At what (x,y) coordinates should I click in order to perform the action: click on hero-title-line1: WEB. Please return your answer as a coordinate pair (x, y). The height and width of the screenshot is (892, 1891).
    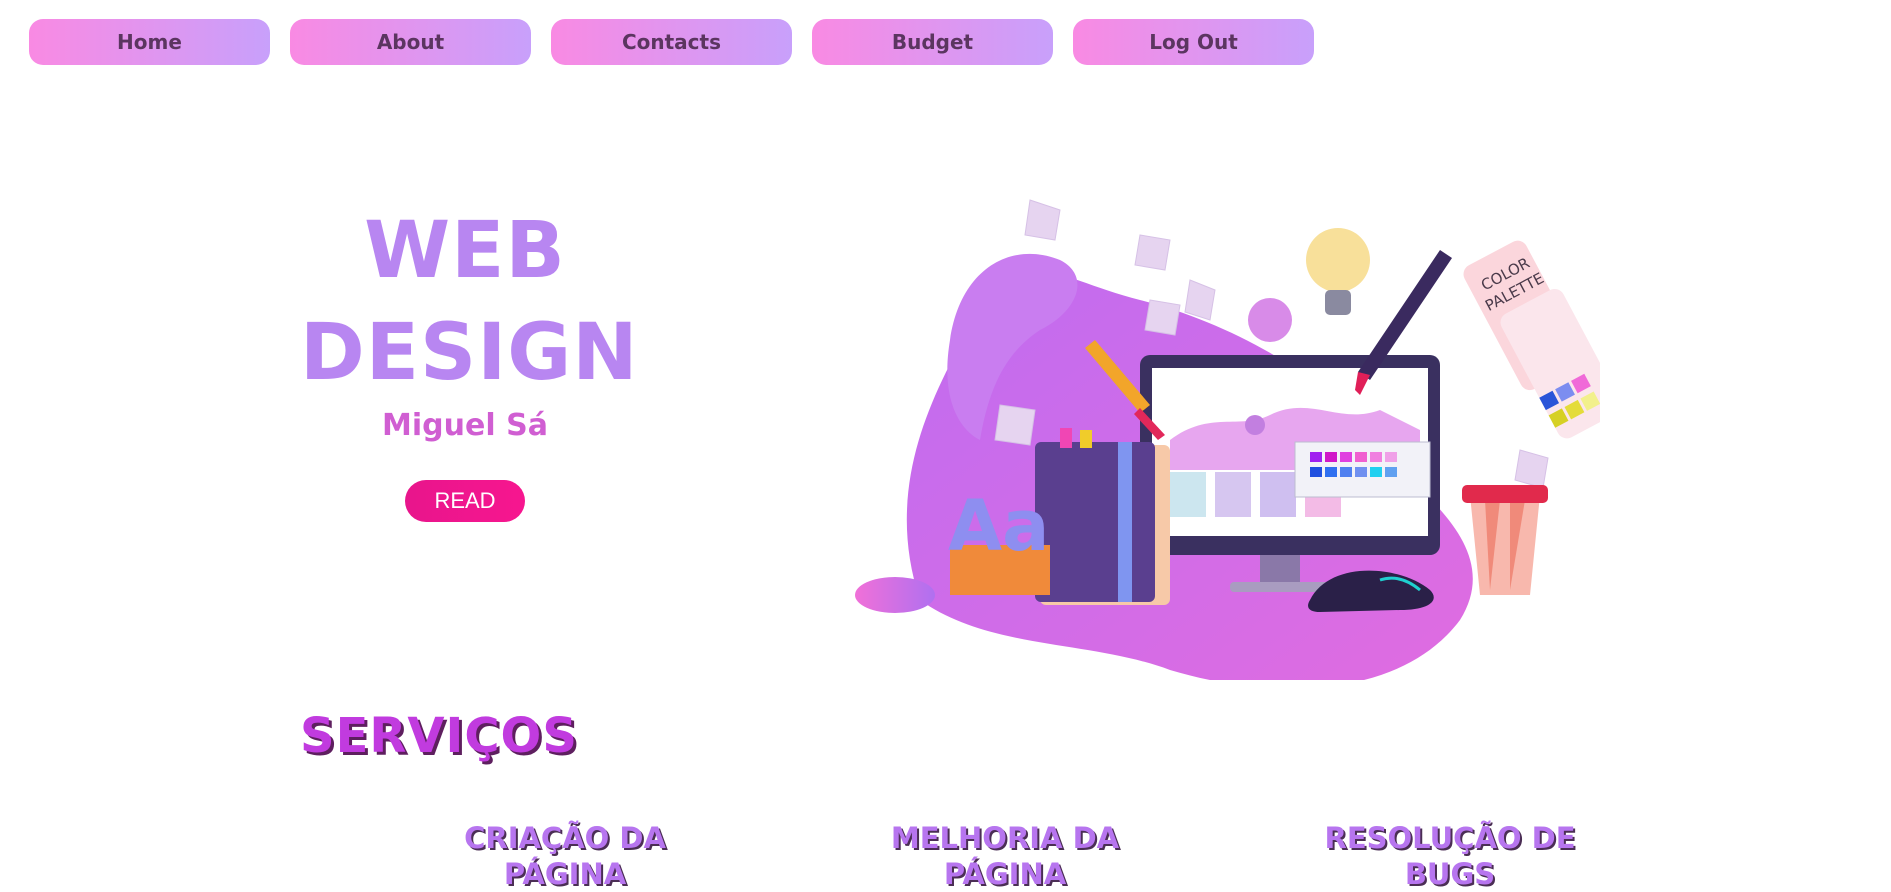
    Looking at the image, I should click on (465, 251).